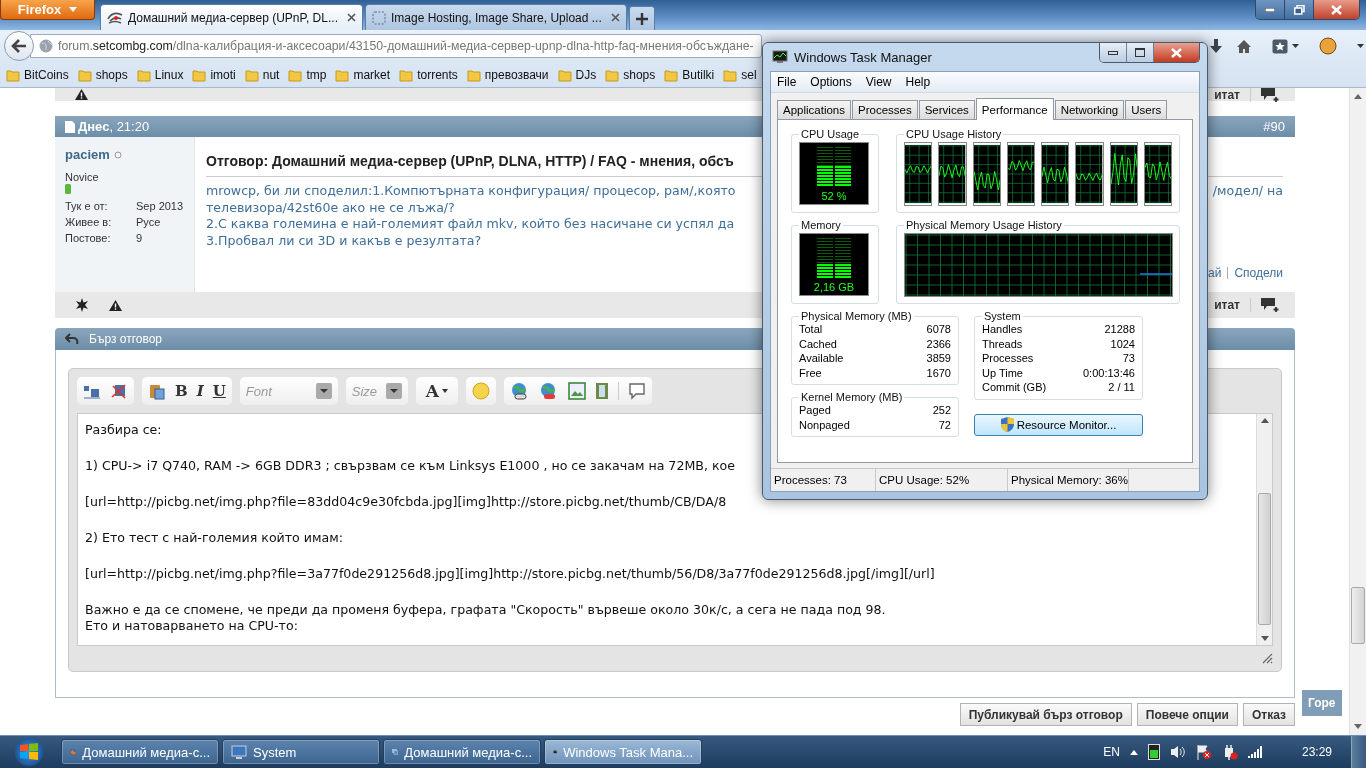 The width and height of the screenshot is (1366, 768). Describe the element at coordinates (641, 18) in the screenshot. I see `new-tab-button` at that location.